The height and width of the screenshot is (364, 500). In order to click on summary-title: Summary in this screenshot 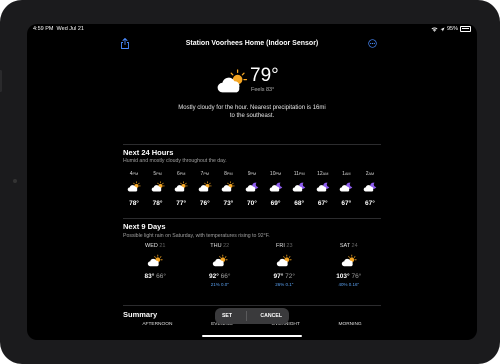, I will do `click(140, 314)`.